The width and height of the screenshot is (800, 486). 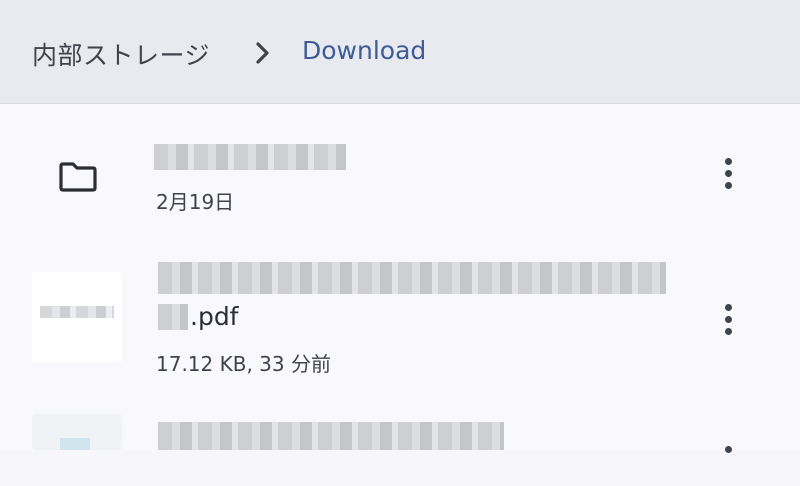 What do you see at coordinates (121, 54) in the screenshot?
I see `breadcrumb-root: 内部ストレージ` at bounding box center [121, 54].